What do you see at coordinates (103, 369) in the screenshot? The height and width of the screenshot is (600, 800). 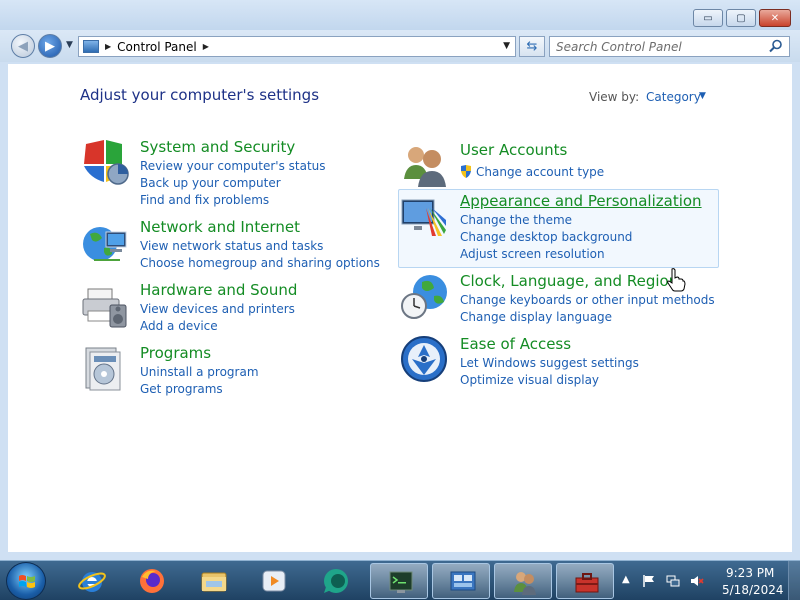 I see `programs-icon` at bounding box center [103, 369].